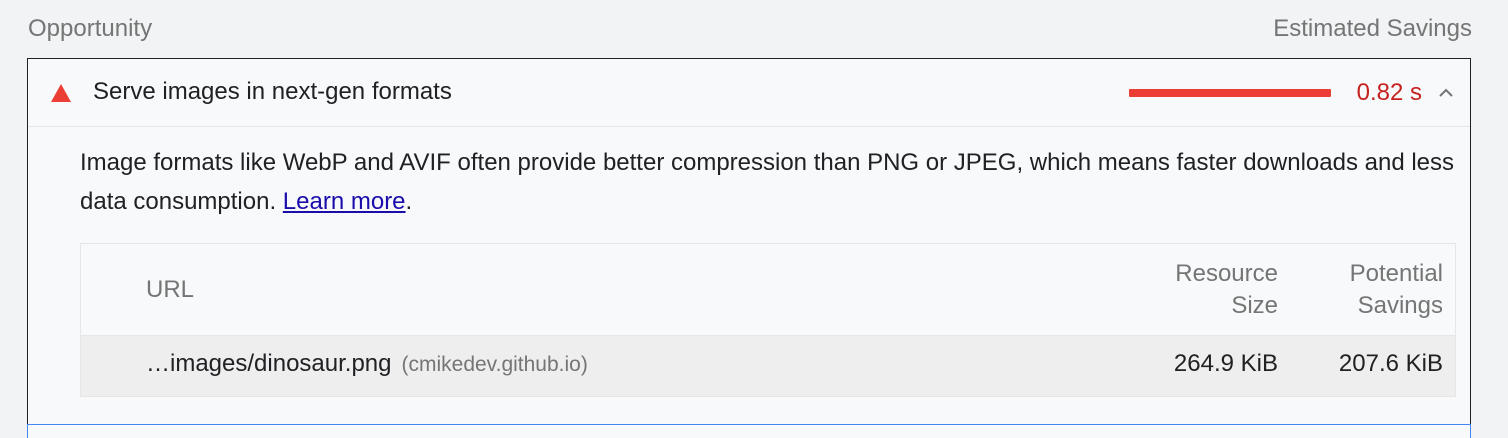  I want to click on description-suffix: ., so click(409, 201).